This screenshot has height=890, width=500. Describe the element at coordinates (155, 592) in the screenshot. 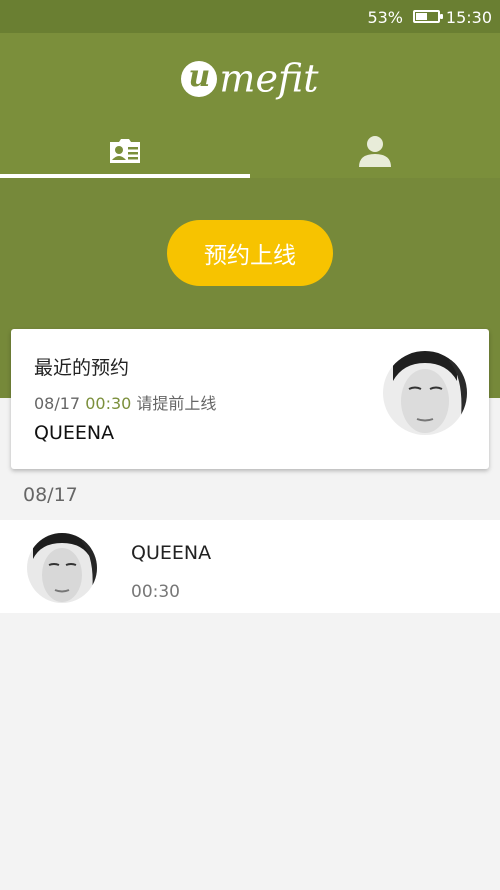

I see `list-item-time: 00:30` at that location.